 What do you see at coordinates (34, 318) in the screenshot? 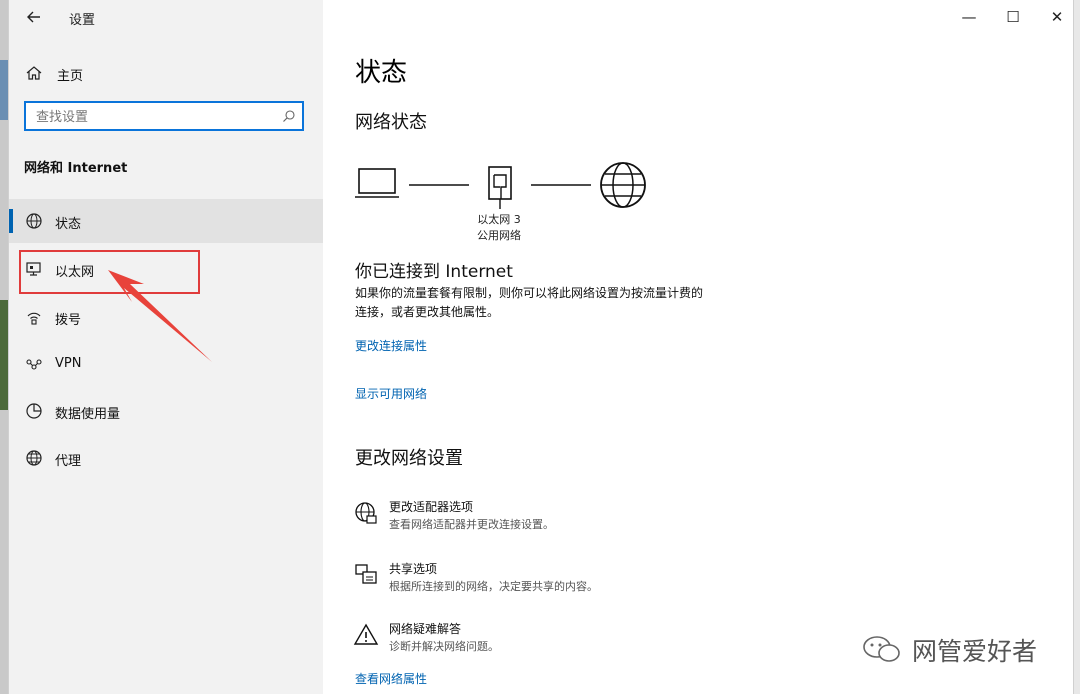
I see `dialup-icon` at bounding box center [34, 318].